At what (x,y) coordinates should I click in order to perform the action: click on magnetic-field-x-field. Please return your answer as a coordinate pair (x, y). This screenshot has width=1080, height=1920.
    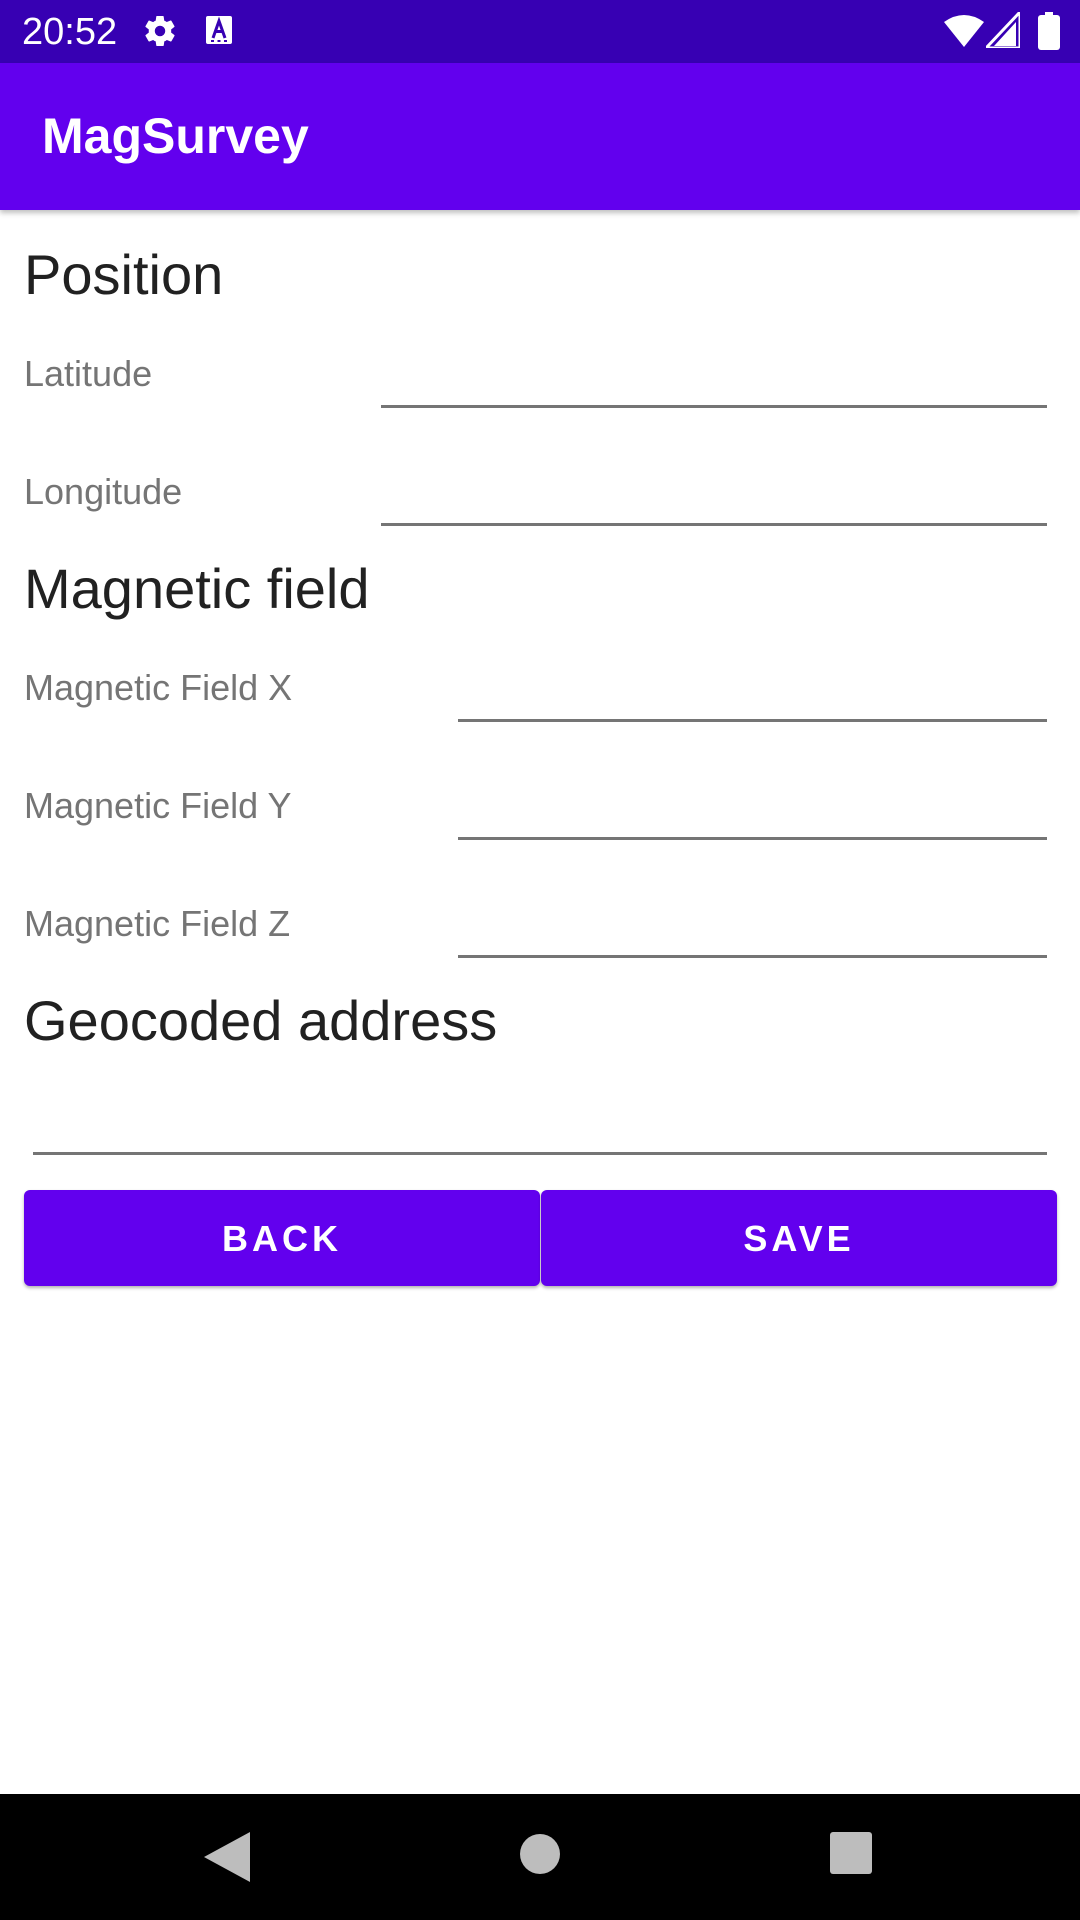
    Looking at the image, I should click on (752, 697).